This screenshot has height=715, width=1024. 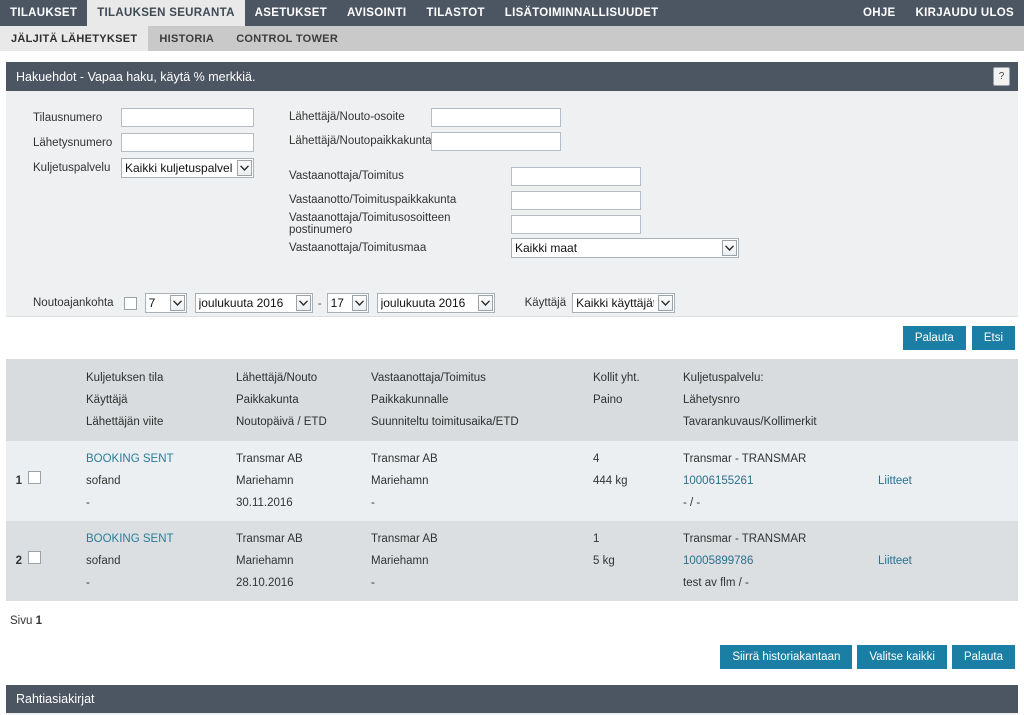 I want to click on field-row-lahettaja-noutopaikkakunta: Lähettäjä/Noutopaikkakunta, so click(x=514, y=141).